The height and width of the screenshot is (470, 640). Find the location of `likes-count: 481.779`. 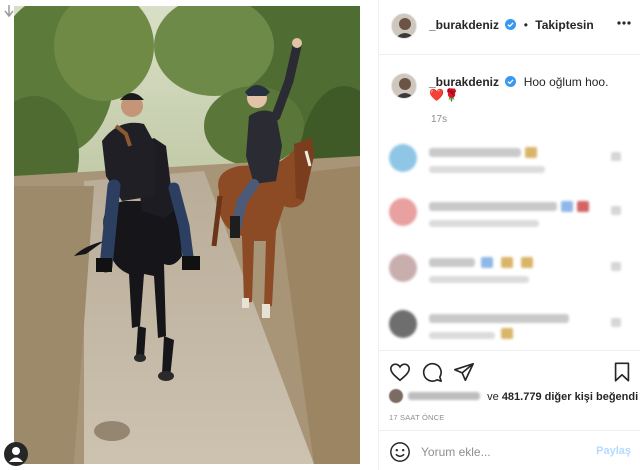

likes-count: 481.779 is located at coordinates (522, 397).